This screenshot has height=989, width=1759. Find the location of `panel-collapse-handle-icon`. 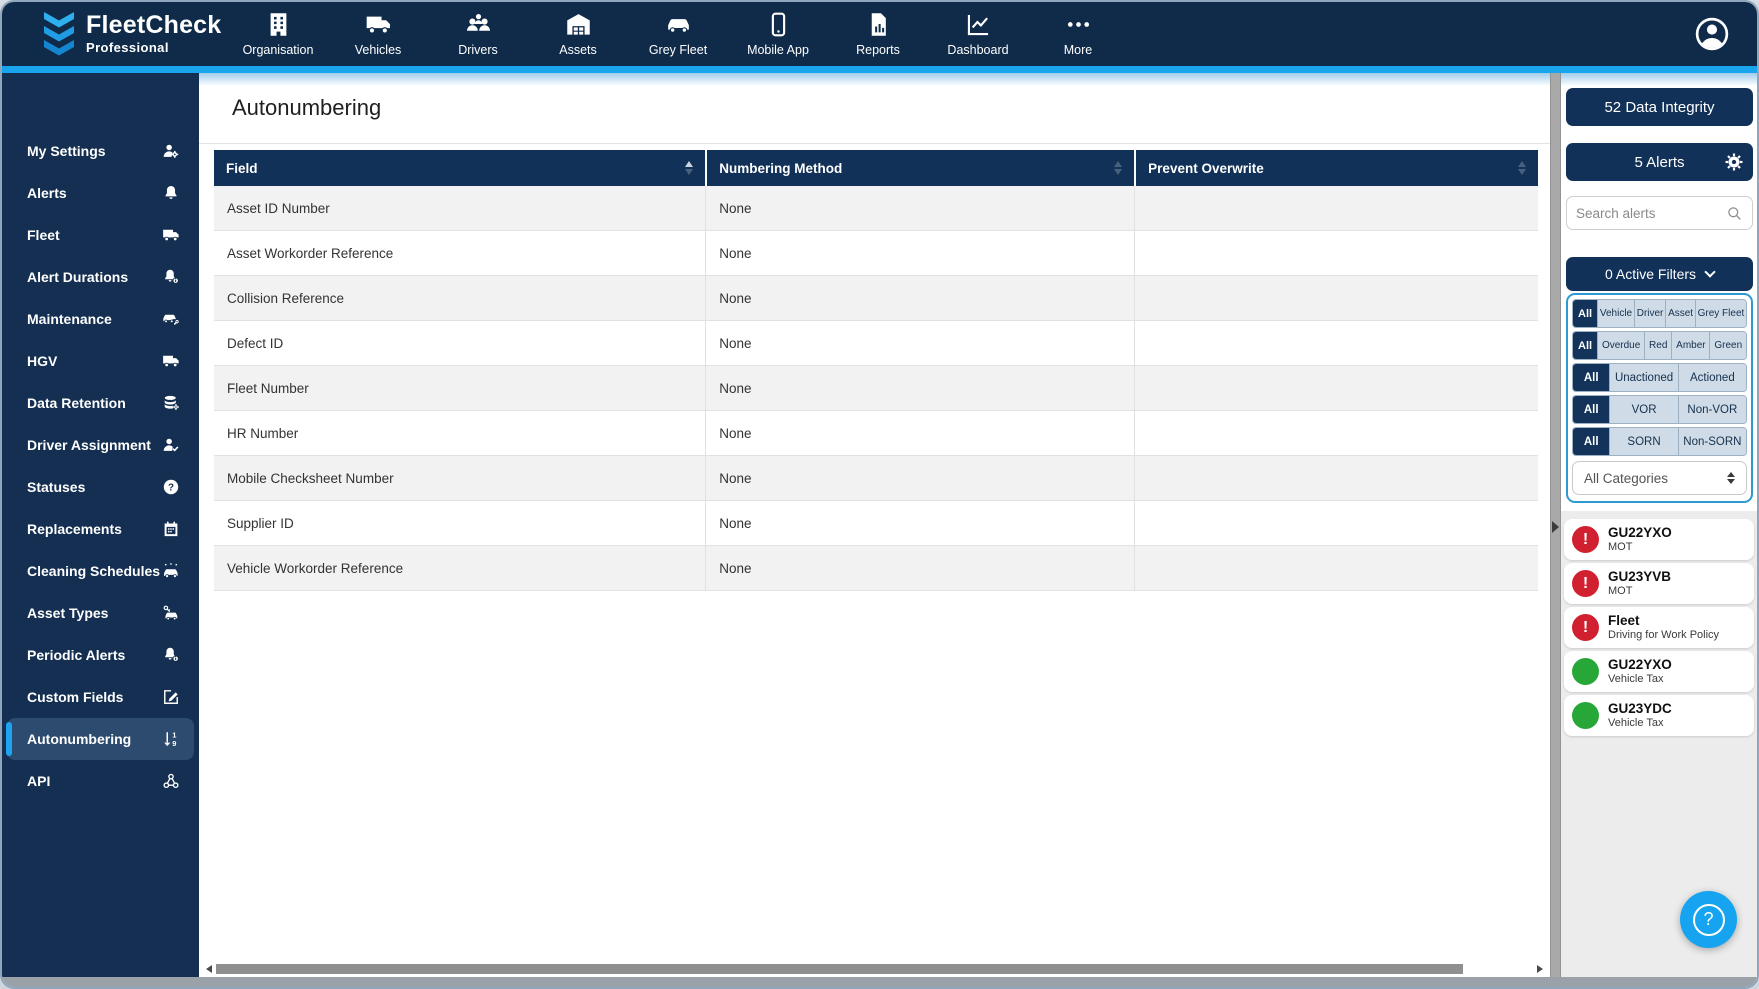

panel-collapse-handle-icon is located at coordinates (1555, 527).